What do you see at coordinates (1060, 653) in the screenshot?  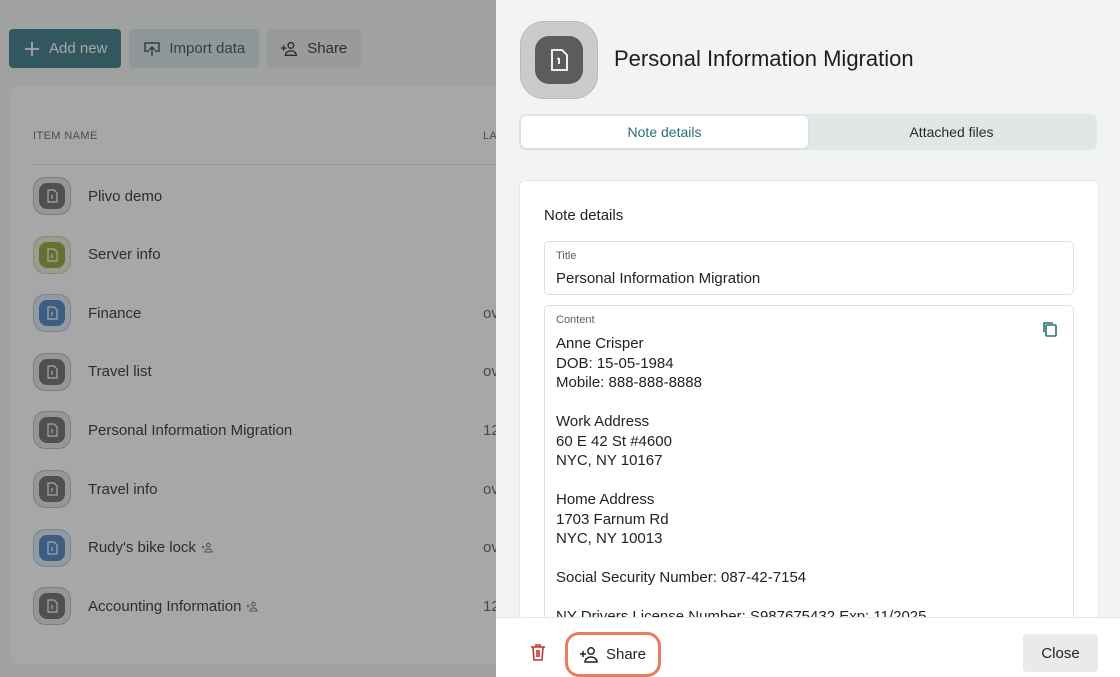 I see `close-button: Close` at bounding box center [1060, 653].